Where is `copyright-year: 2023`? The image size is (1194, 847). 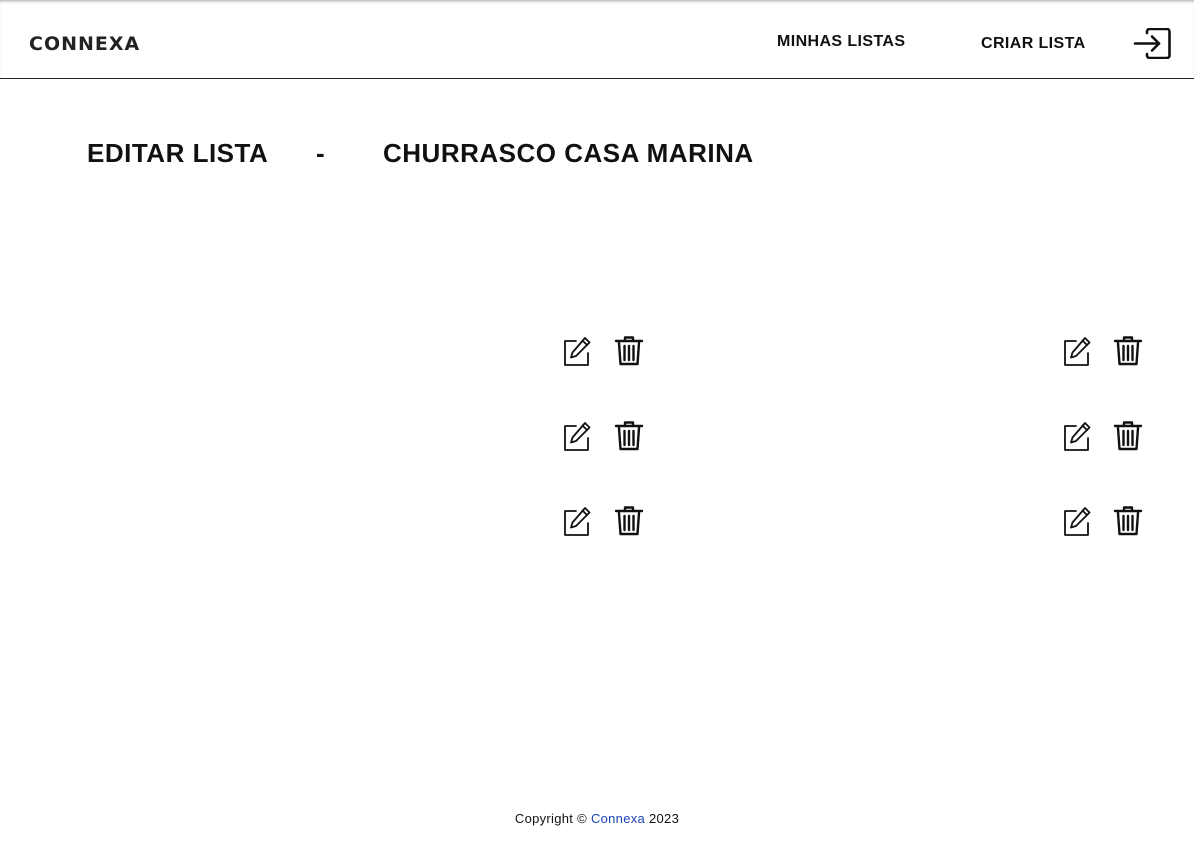 copyright-year: 2023 is located at coordinates (664, 818).